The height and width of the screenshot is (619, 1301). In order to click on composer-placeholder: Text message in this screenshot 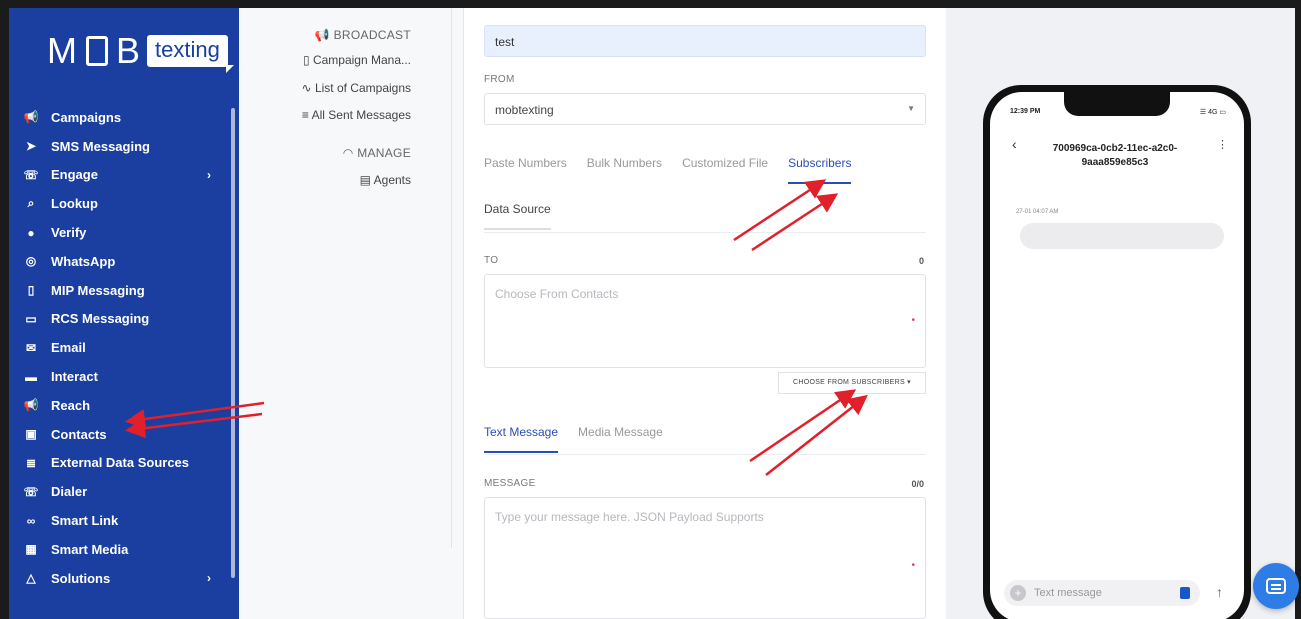, I will do `click(1068, 593)`.